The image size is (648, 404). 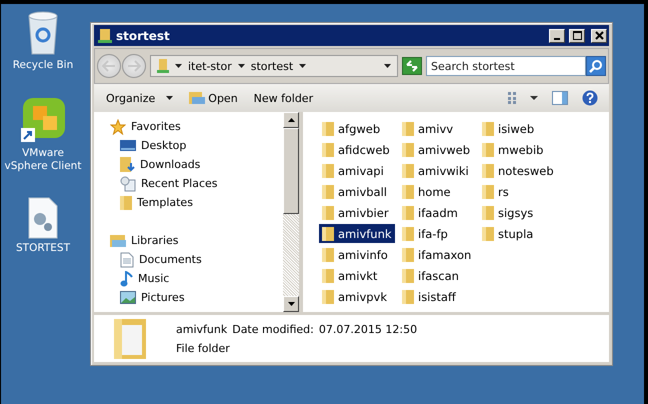 What do you see at coordinates (425, 233) in the screenshot?
I see `folder-item: ifa-fp` at bounding box center [425, 233].